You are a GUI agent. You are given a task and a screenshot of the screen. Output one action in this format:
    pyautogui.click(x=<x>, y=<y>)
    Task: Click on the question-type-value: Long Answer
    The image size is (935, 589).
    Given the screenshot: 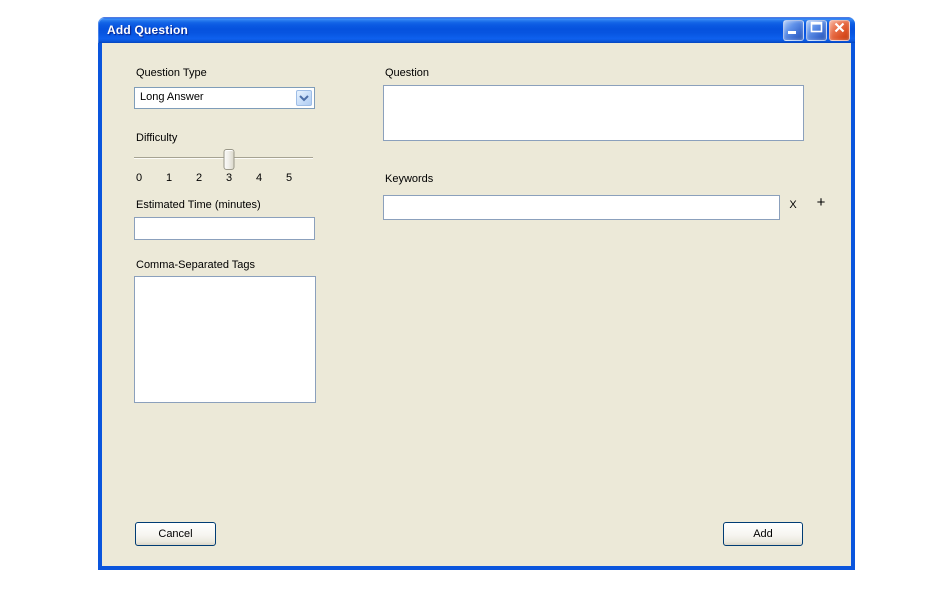 What is the action you would take?
    pyautogui.click(x=172, y=97)
    